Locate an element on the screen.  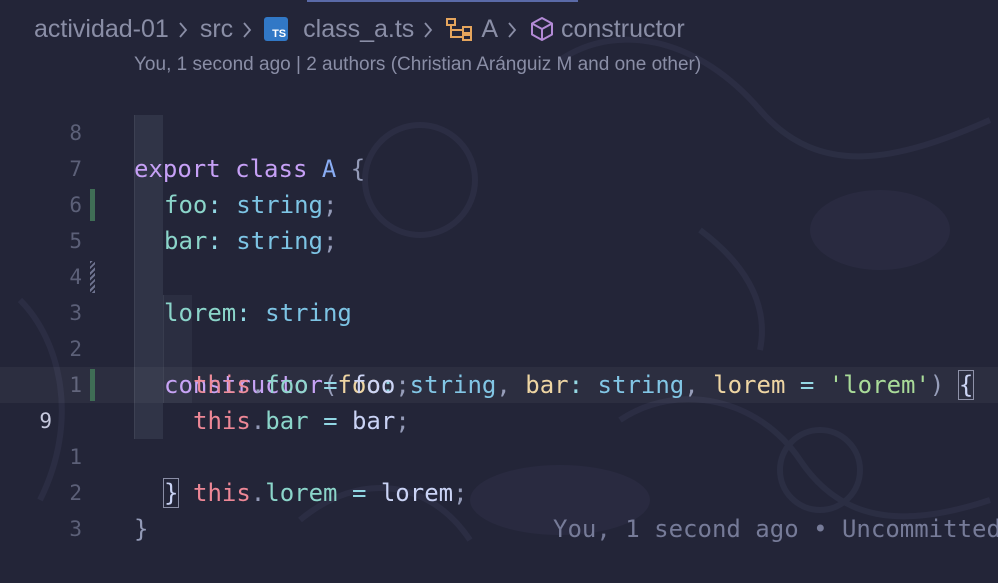
breadcrumb-item-class: A is located at coordinates (489, 29).